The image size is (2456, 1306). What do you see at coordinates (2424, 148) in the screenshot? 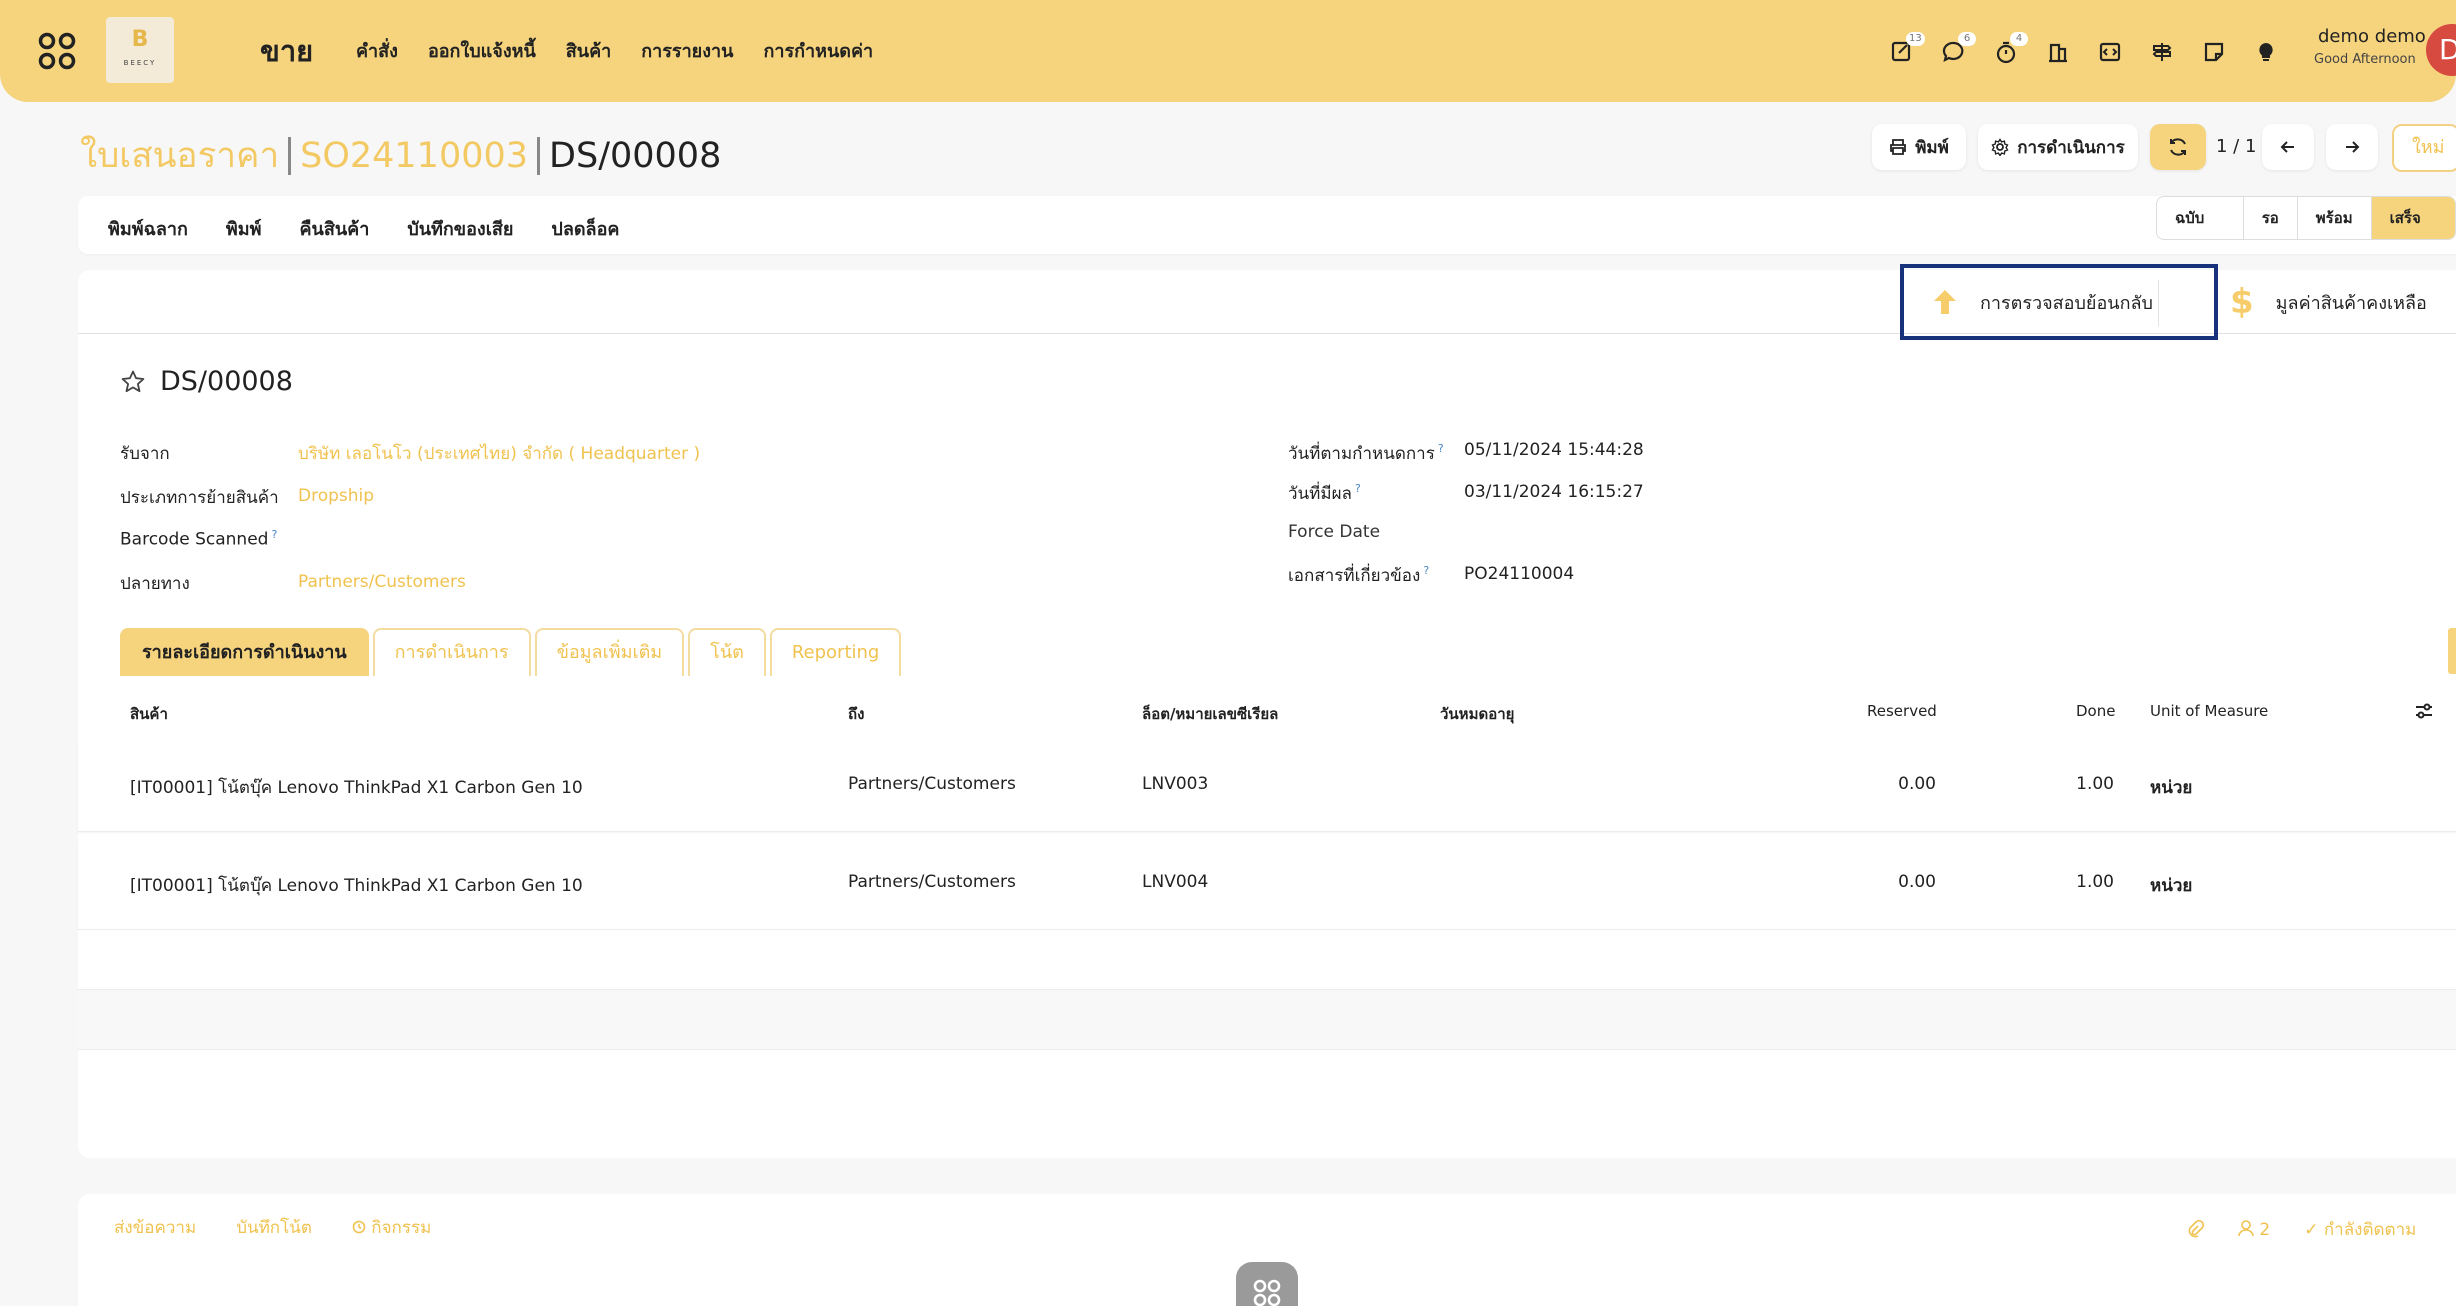
I see `new-record-button: ใหม่` at bounding box center [2424, 148].